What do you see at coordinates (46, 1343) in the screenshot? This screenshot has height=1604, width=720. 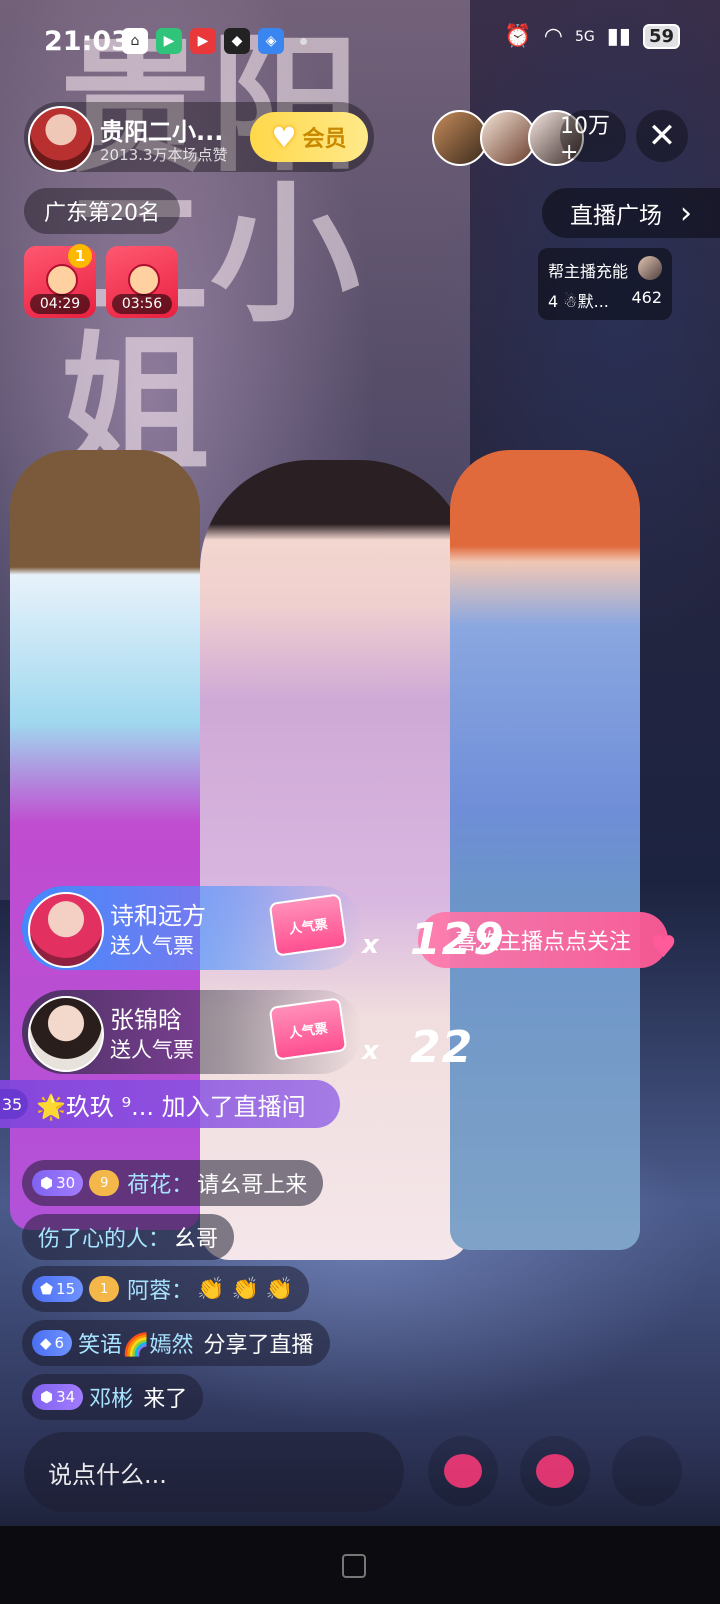 I see `diamond-icon: ◆` at bounding box center [46, 1343].